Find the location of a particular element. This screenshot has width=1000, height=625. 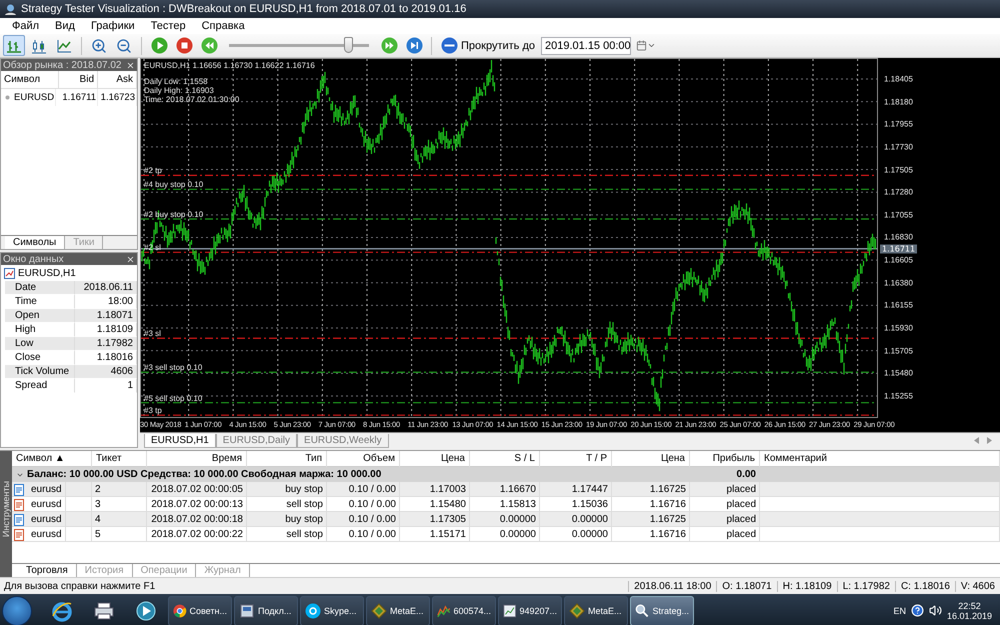

rewind-icon is located at coordinates (209, 45).